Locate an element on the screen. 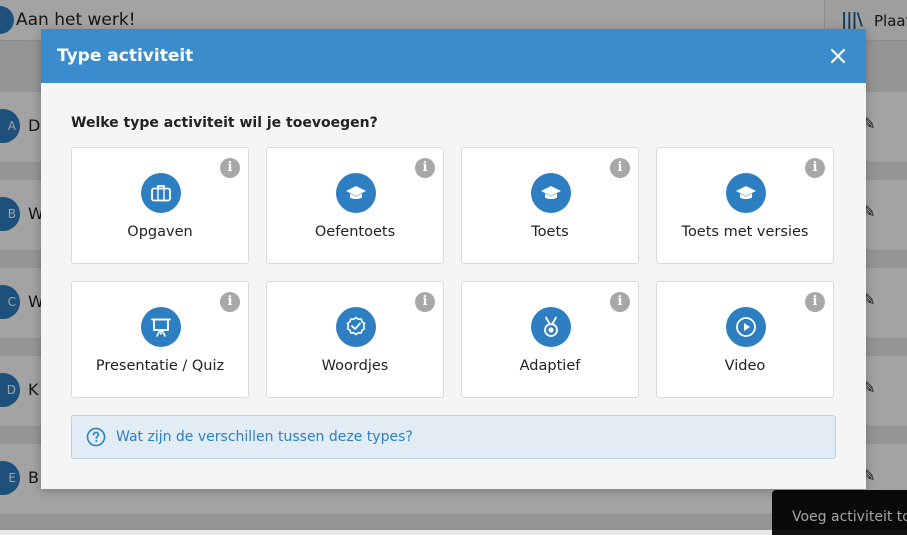 Image resolution: width=907 pixels, height=535 pixels. activity-card-oefentoets: i Oefentoets is located at coordinates (355, 205).